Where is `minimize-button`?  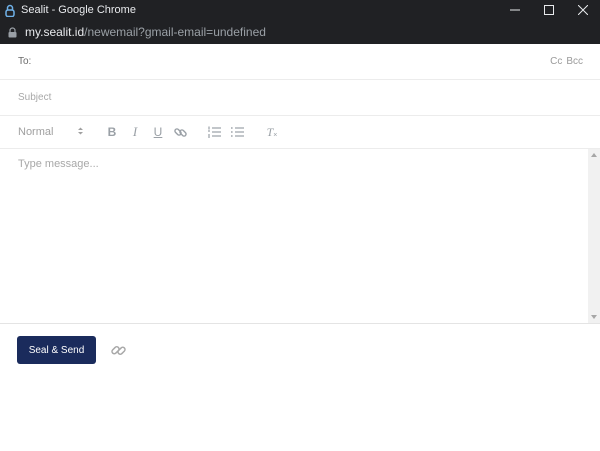 minimize-button is located at coordinates (515, 10).